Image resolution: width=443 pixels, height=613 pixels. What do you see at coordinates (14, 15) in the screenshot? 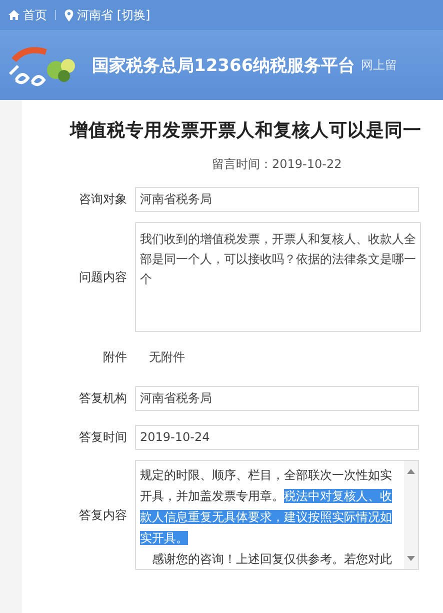
I see `home-icon` at bounding box center [14, 15].